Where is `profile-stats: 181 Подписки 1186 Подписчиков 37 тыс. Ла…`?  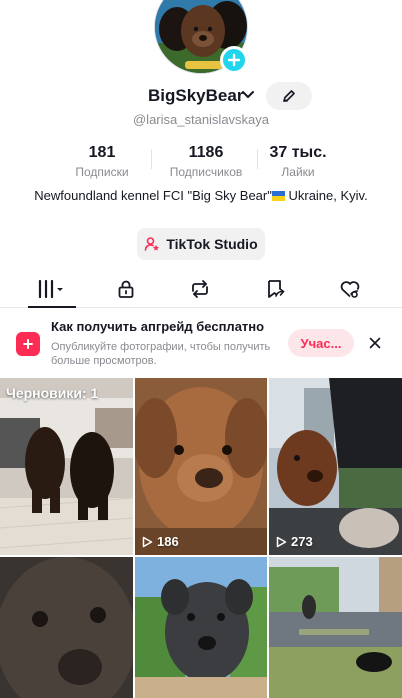 profile-stats: 181 Подписки 1186 Подписчиков 37 тыс. Ла… is located at coordinates (201, 162).